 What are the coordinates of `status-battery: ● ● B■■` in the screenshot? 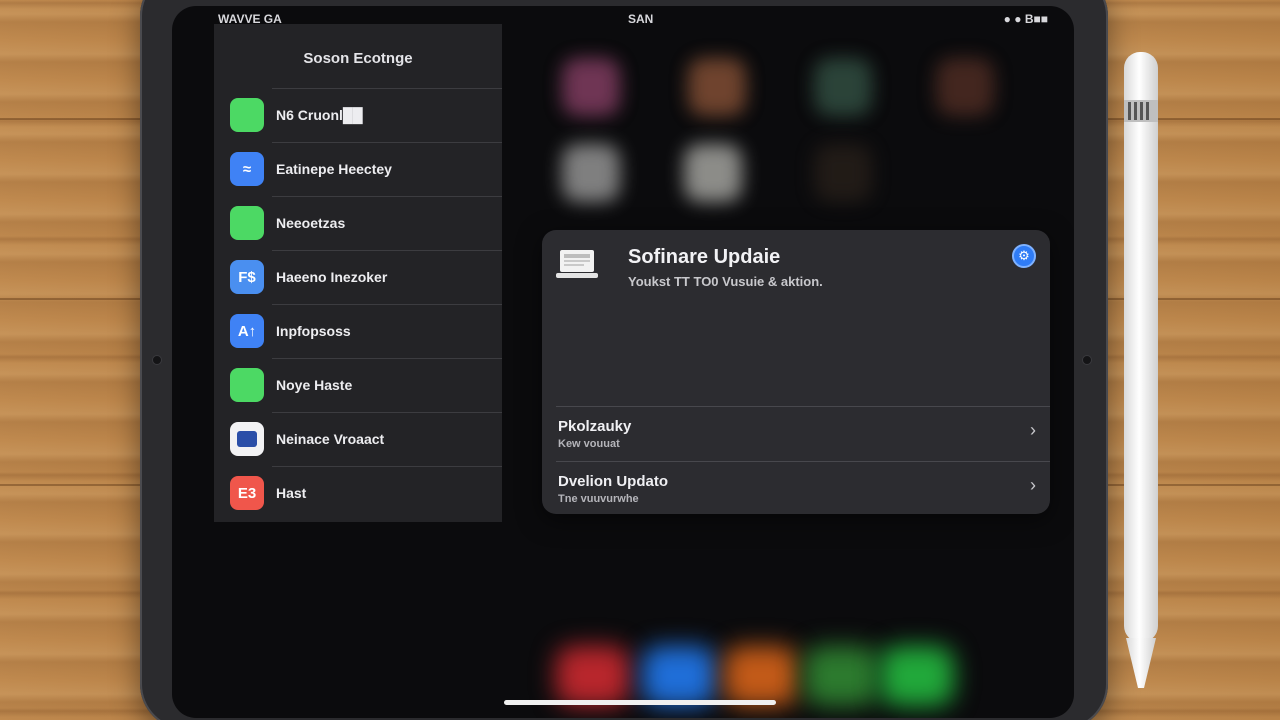 It's located at (1025, 19).